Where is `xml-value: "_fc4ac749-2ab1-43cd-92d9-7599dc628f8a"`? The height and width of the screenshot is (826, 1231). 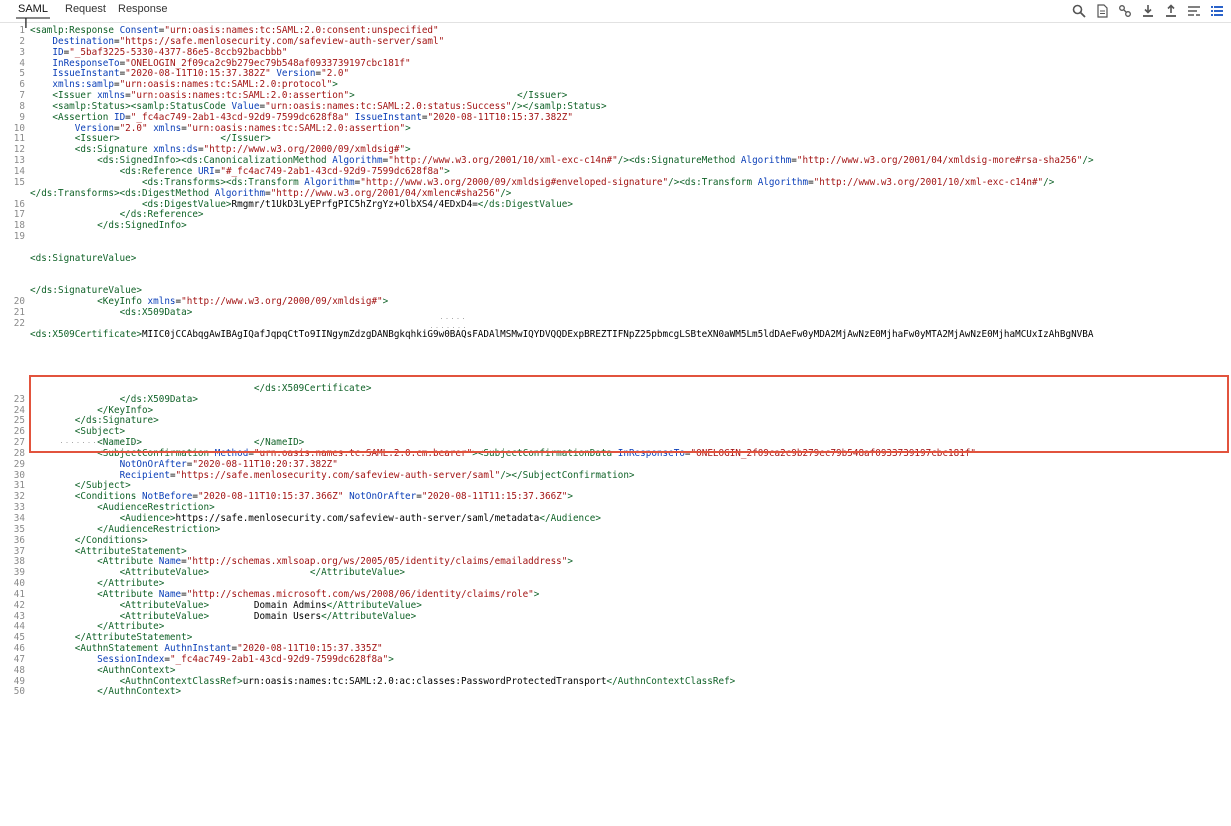 xml-value: "_fc4ac749-2ab1-43cd-92d9-7599dc628f8a" is located at coordinates (279, 659).